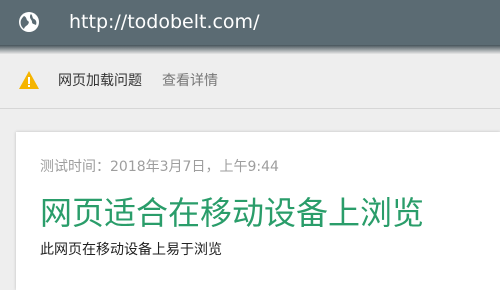 This screenshot has width=500, height=290. What do you see at coordinates (159, 167) in the screenshot?
I see `test-time: 测试时间：2018年3月7日，上午9:44` at bounding box center [159, 167].